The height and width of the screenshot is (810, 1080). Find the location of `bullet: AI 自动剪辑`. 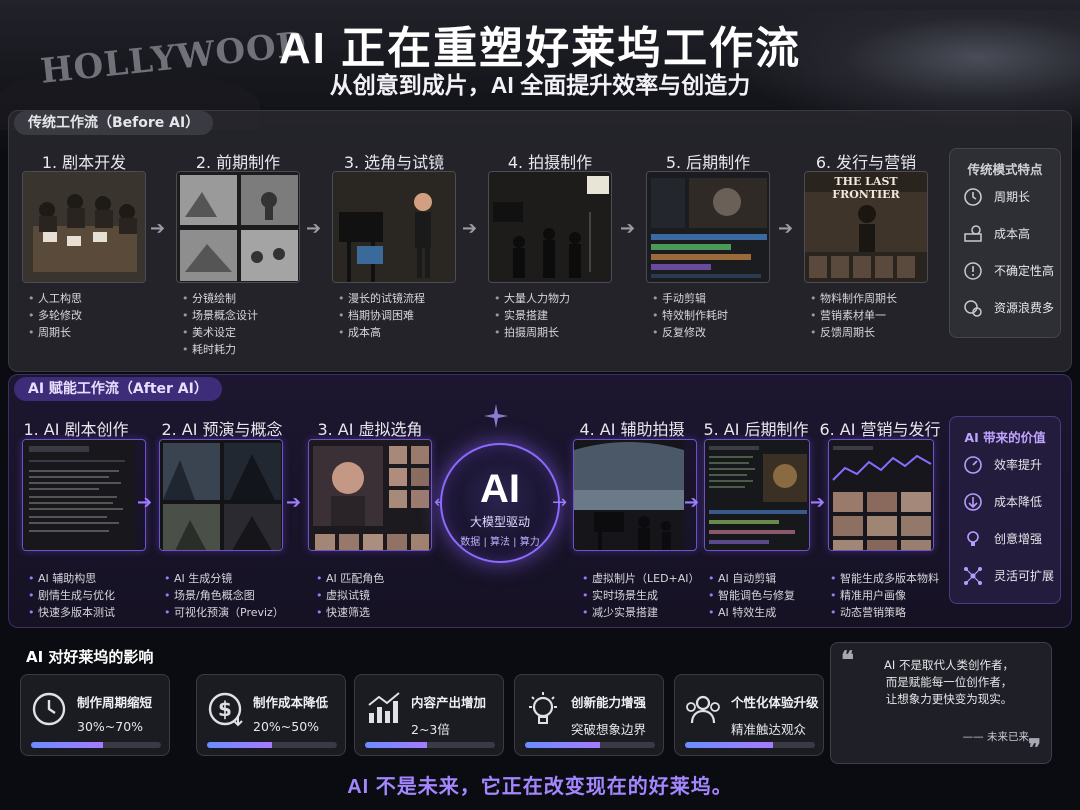

bullet: AI 自动剪辑 is located at coordinates (775, 578).